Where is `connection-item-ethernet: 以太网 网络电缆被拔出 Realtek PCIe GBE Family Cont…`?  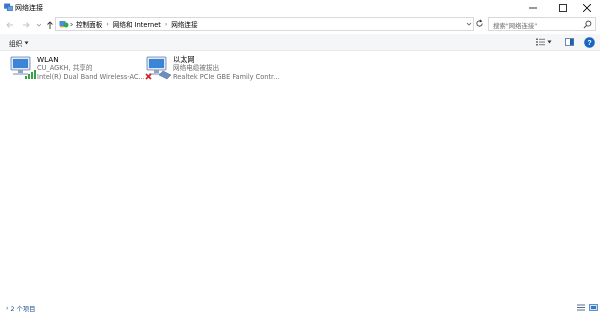 connection-item-ethernet: 以太网 网络电缆被拔出 Realtek PCIe GBE Family Cont… is located at coordinates (212, 70).